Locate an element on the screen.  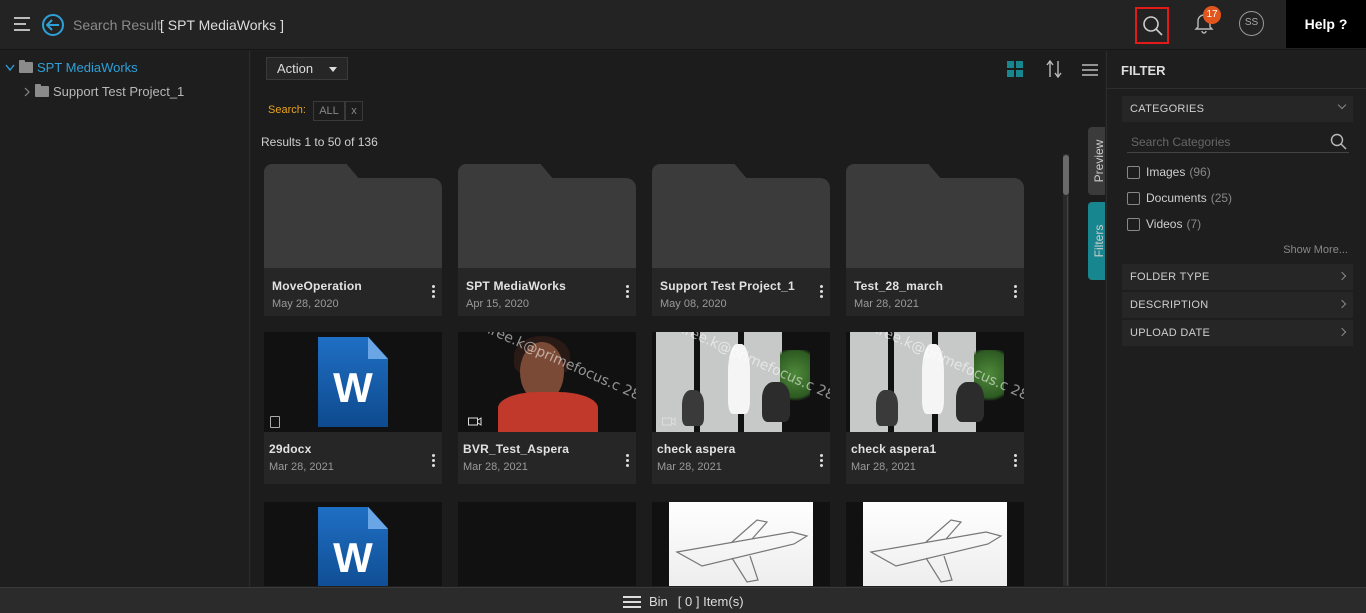
upload-date-header: UPLOAD DATE is located at coordinates (1237, 333).